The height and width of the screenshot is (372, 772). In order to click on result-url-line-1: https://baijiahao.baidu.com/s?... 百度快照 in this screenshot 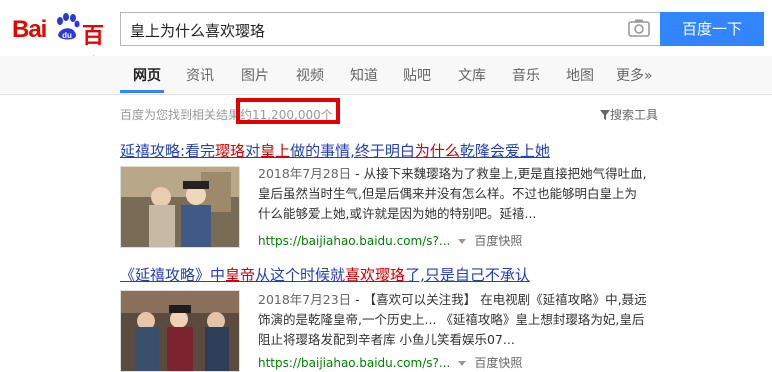, I will do `click(390, 240)`.